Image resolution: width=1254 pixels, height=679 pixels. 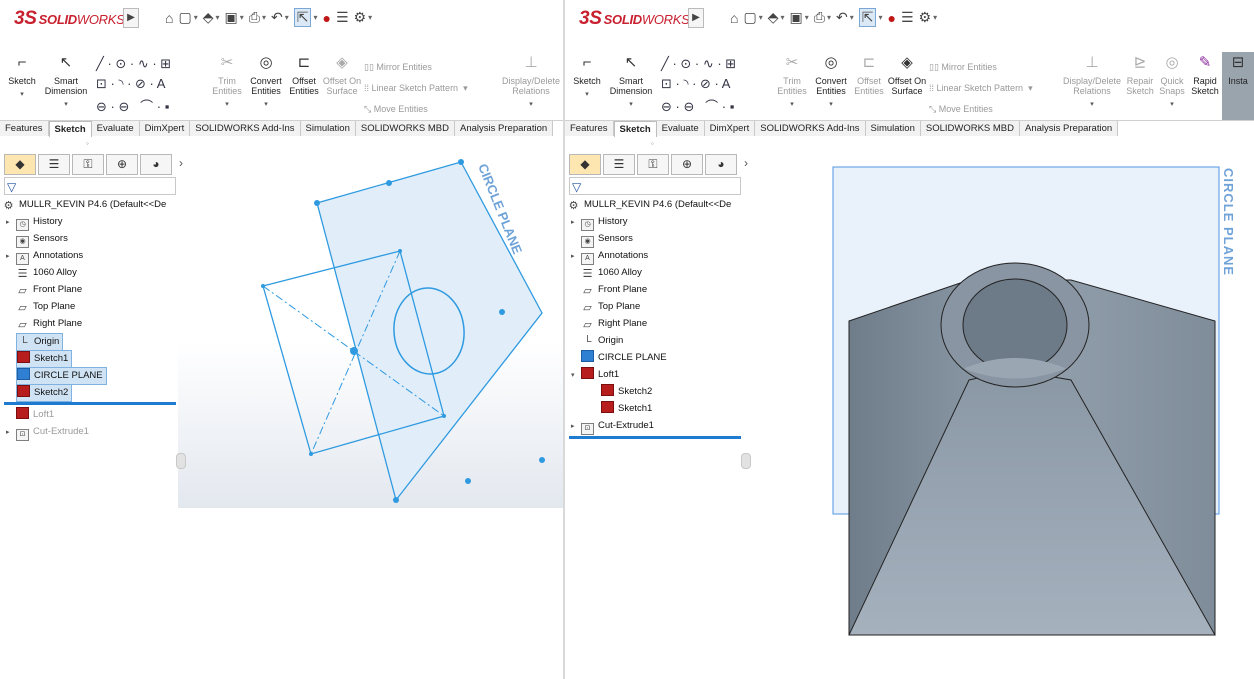 I want to click on solidworks-logo: 3S SOLIDWORKS, so click(x=69, y=19).